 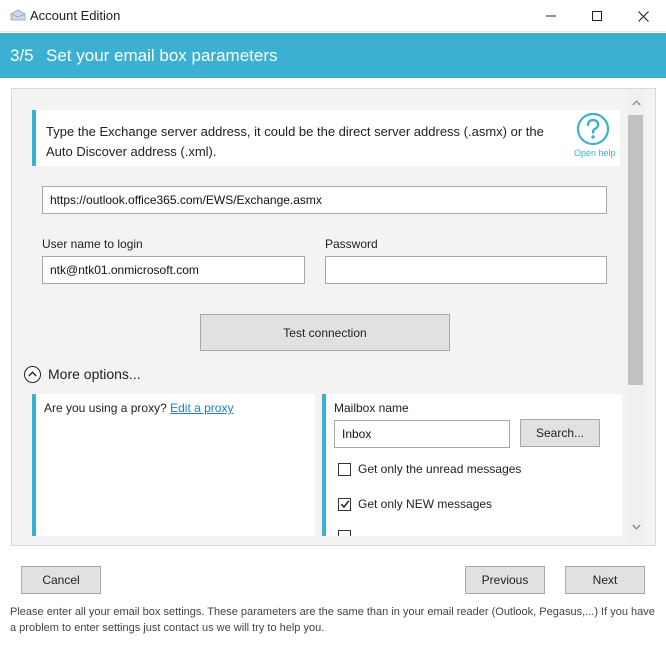 What do you see at coordinates (173, 270) in the screenshot?
I see `username-input` at bounding box center [173, 270].